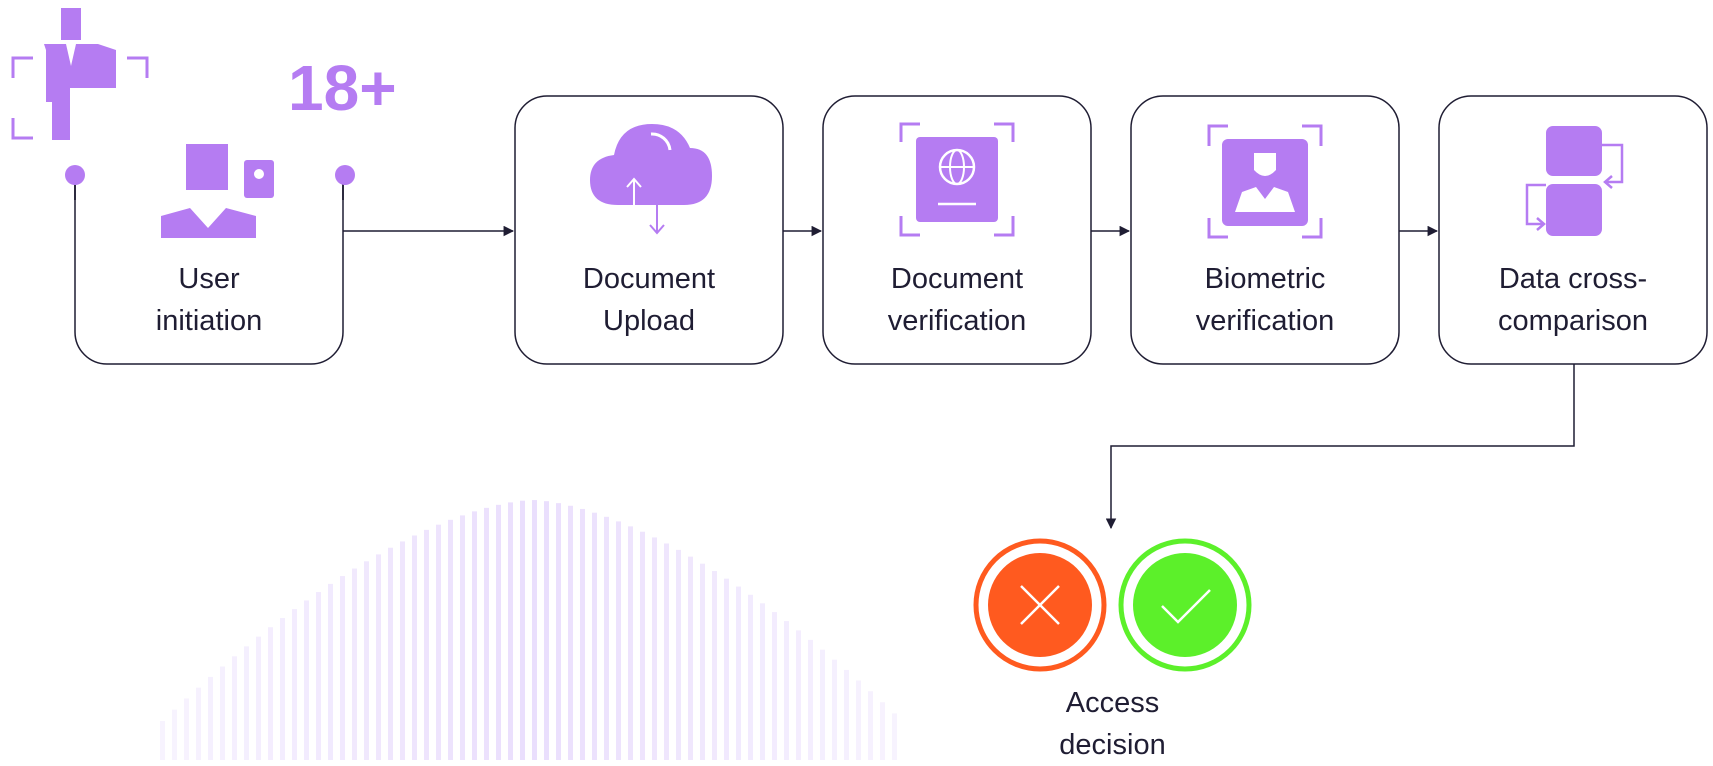 The width and height of the screenshot is (1713, 766). Describe the element at coordinates (1112, 724) in the screenshot. I see `decision-label: Access decision` at that location.